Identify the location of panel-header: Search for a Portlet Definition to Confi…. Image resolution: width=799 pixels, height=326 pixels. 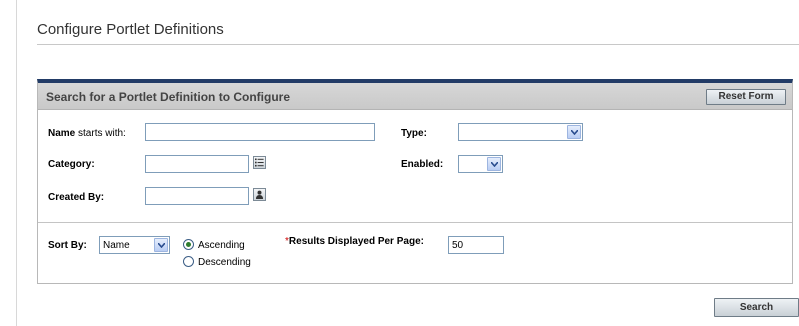
(415, 96).